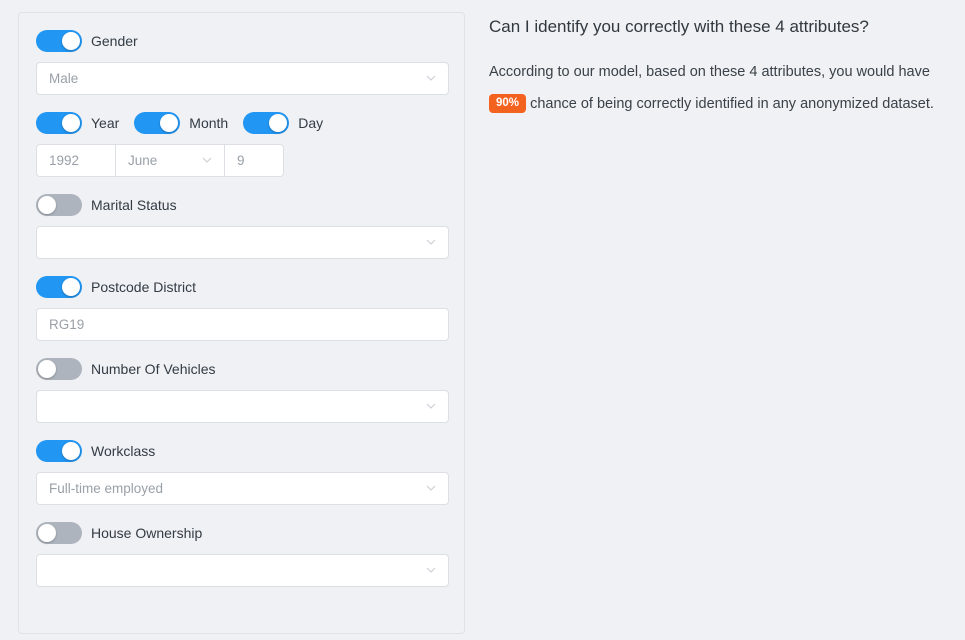  I want to click on toggle-label-month: Month, so click(209, 123).